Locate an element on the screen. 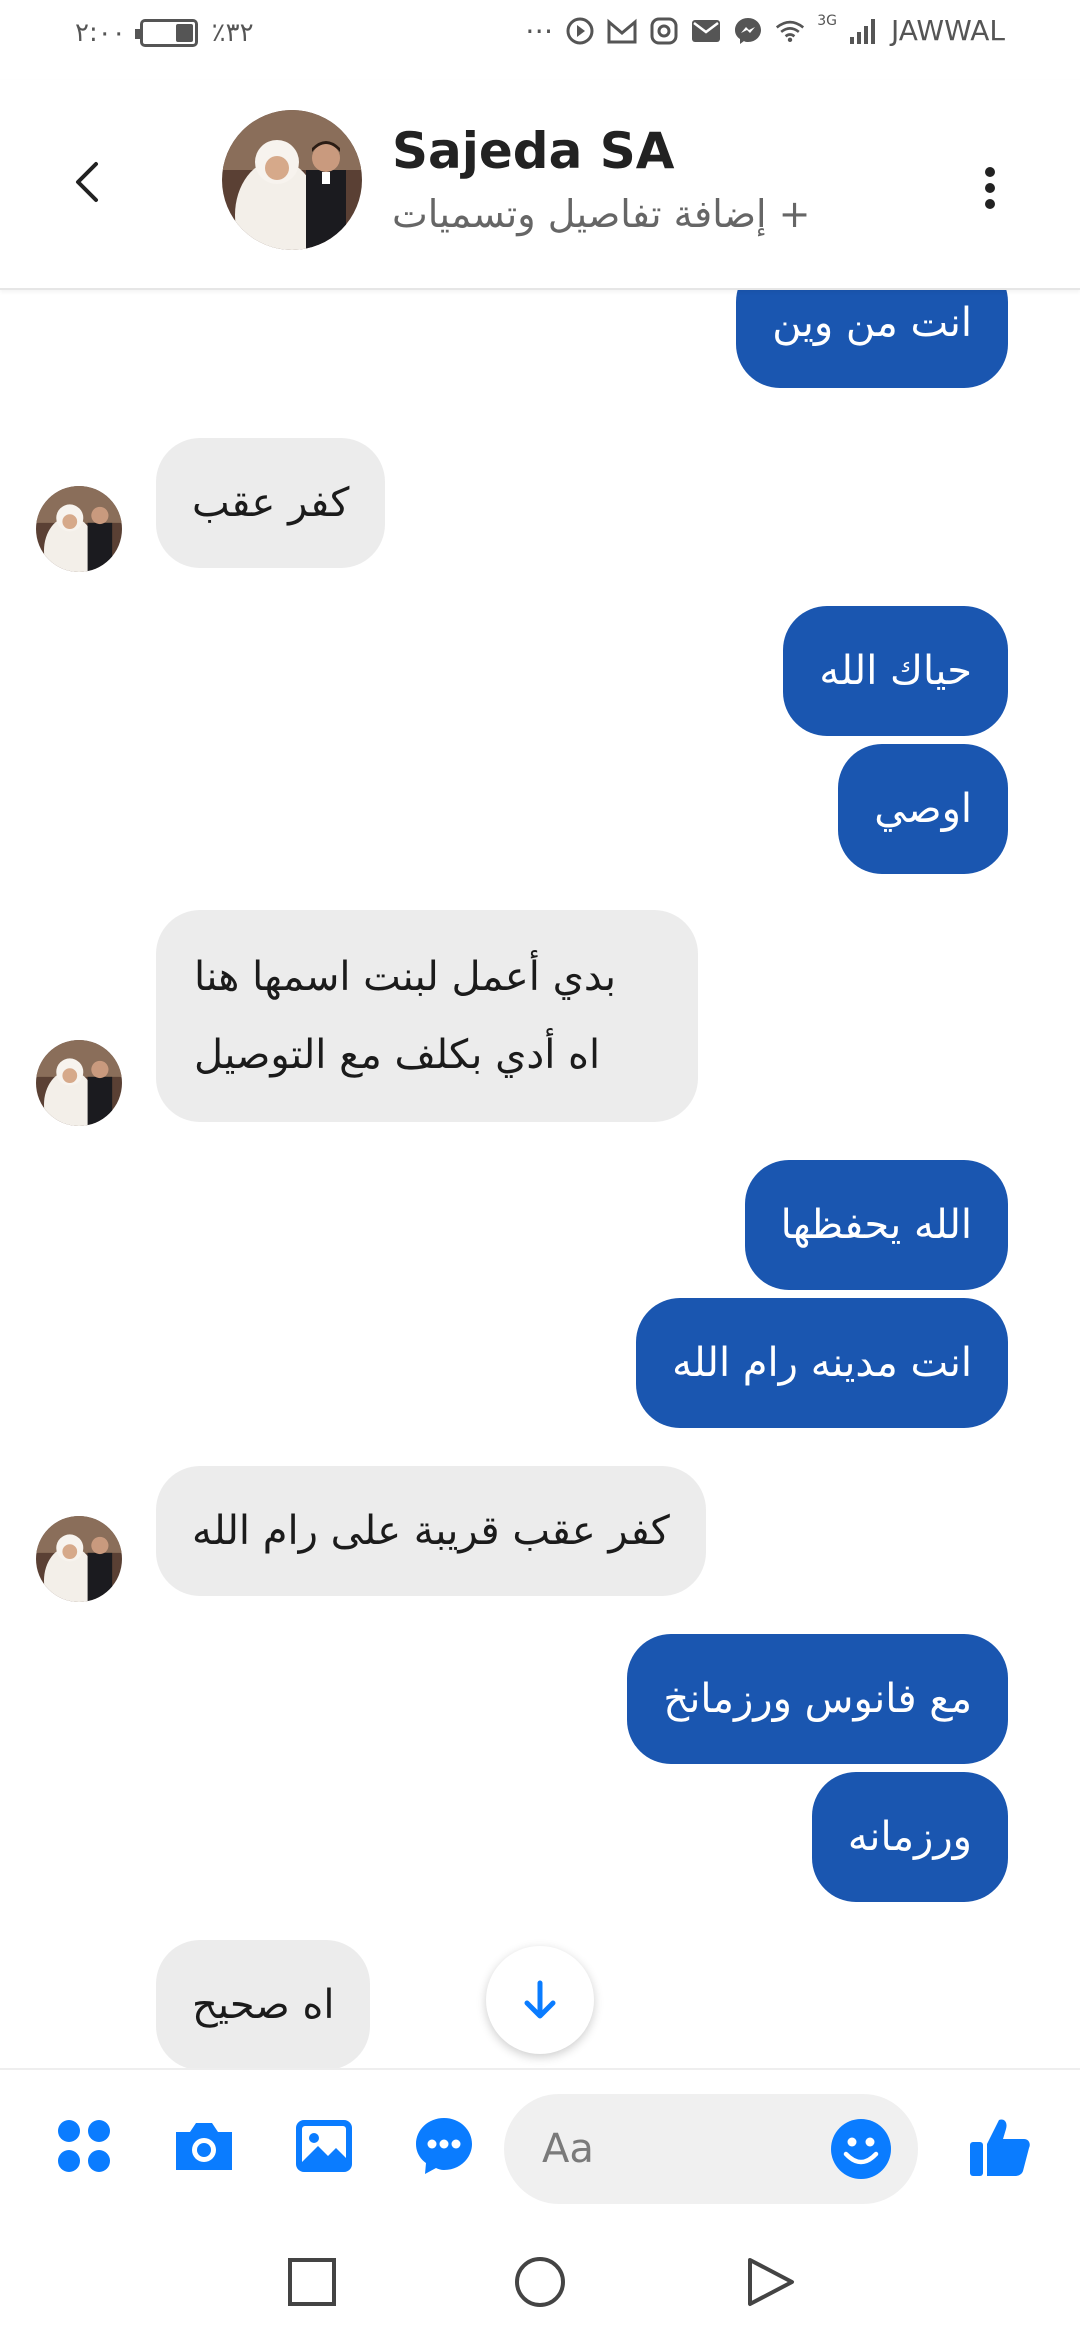  chevron-left-icon is located at coordinates (87, 182).